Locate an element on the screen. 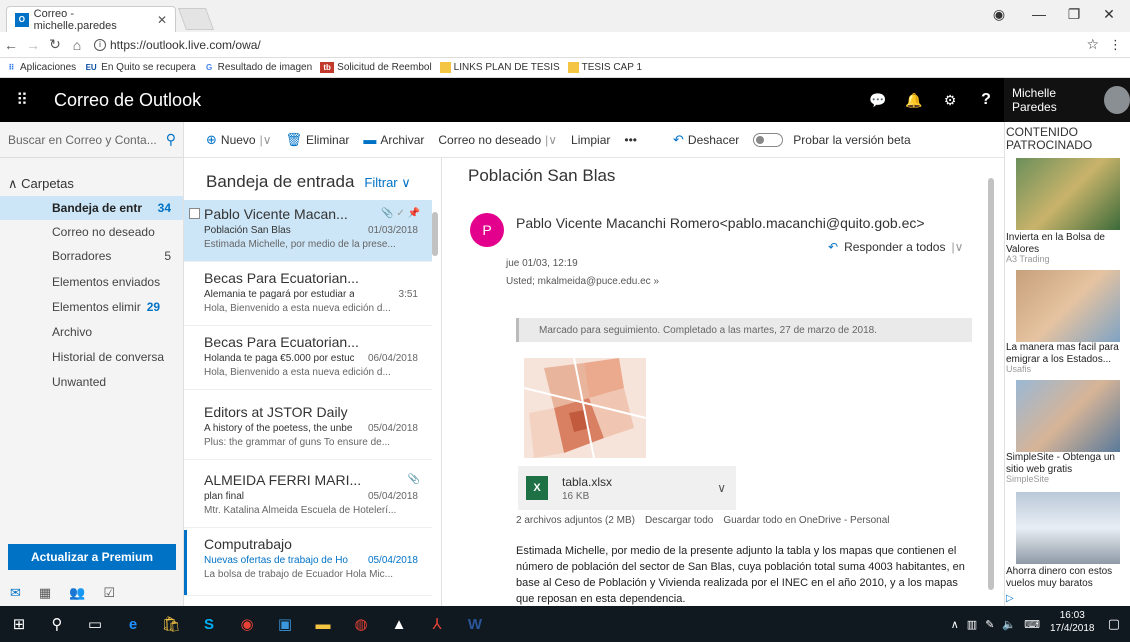 This screenshot has height=642, width=1130. filter-button: Filtrar ∨ is located at coordinates (387, 183).